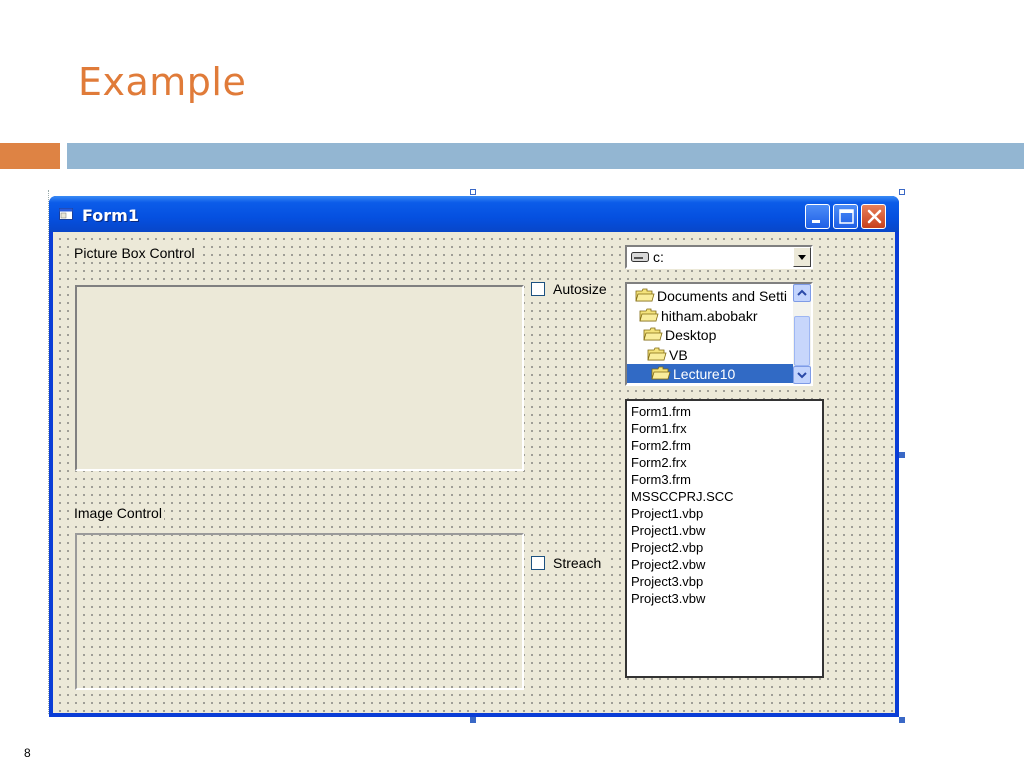  What do you see at coordinates (474, 214) in the screenshot?
I see `window-titlebar: Form1` at bounding box center [474, 214].